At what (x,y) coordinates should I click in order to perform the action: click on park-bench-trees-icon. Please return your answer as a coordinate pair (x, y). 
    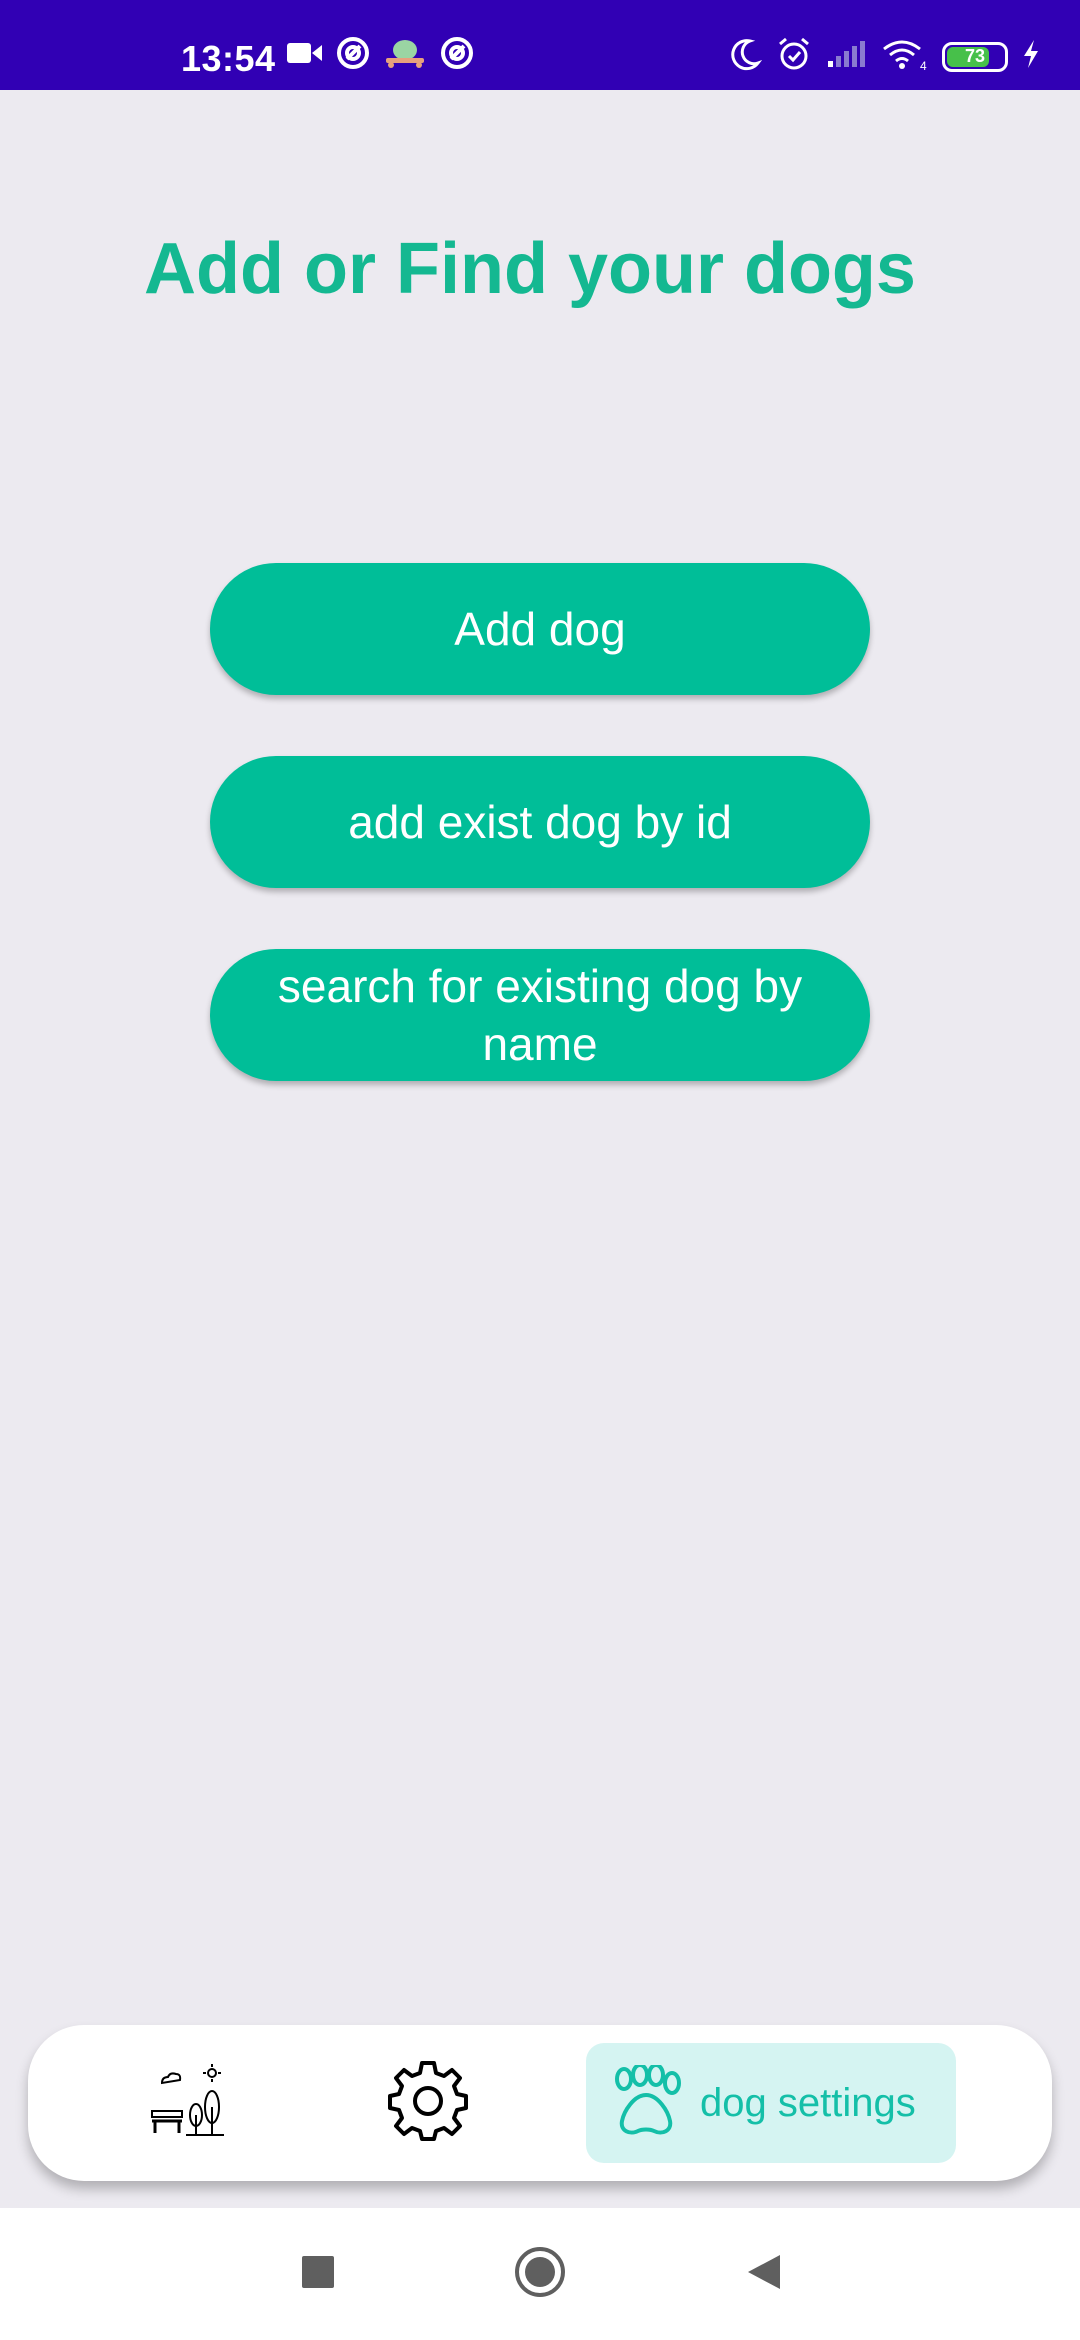
    Looking at the image, I should click on (188, 2103).